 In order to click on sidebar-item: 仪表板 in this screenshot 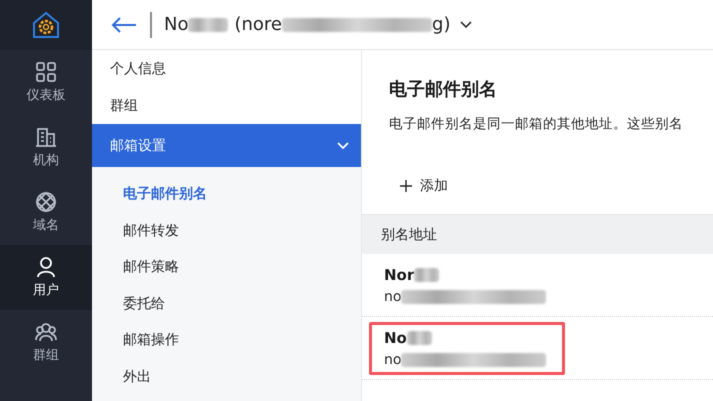, I will do `click(46, 82)`.